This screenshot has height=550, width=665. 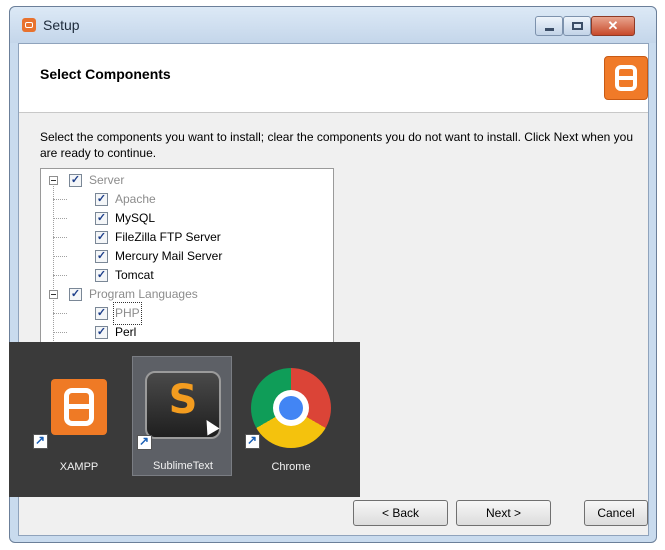 I want to click on component-label: Tomcat, so click(x=134, y=275).